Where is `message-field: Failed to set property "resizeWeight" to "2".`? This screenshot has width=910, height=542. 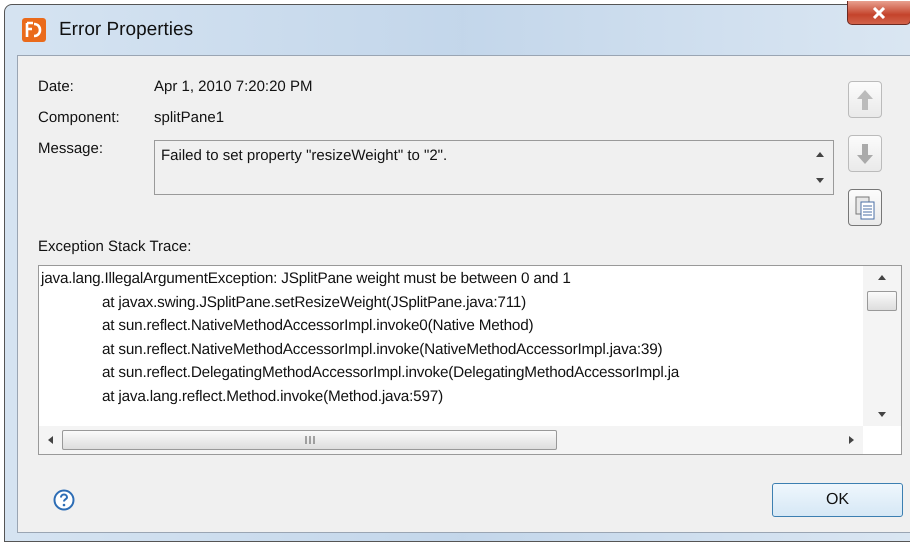 message-field: Failed to set property "resizeWeight" to "2". is located at coordinates (494, 167).